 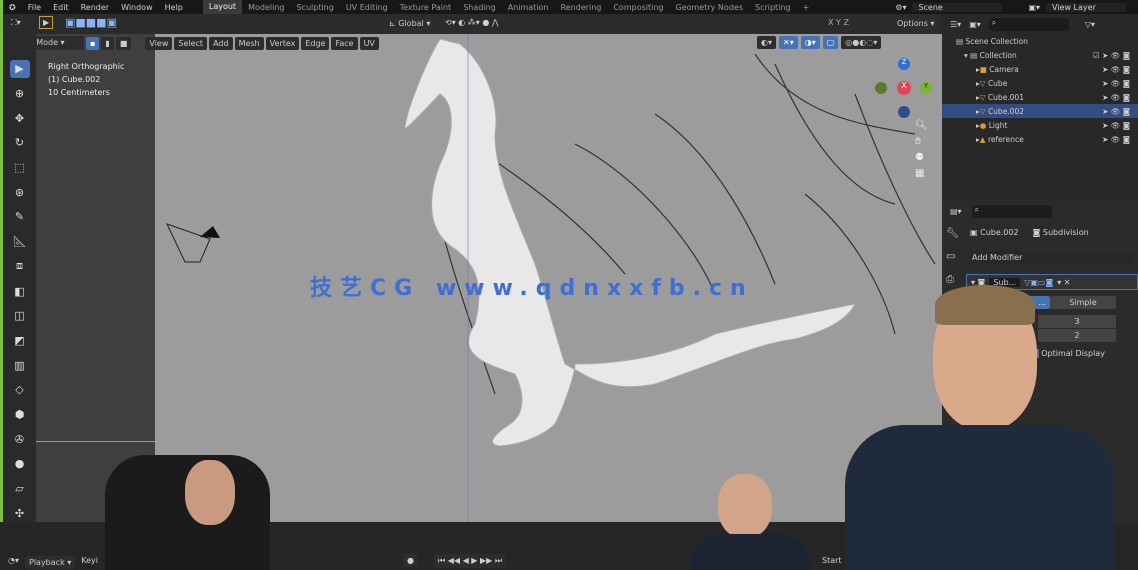 I want to click on playback-dropdown: Playback ▾, so click(x=50, y=562).